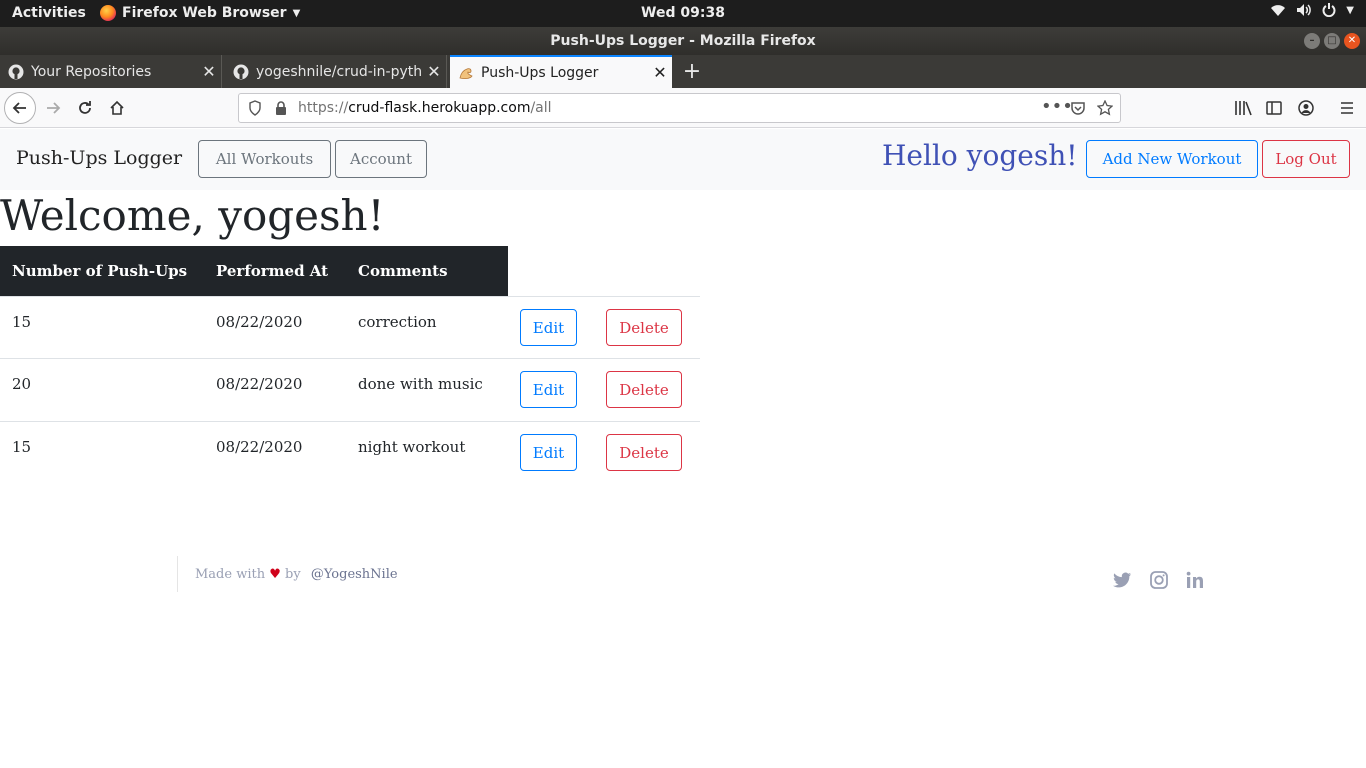  I want to click on log-out-button: Log Out, so click(1306, 159).